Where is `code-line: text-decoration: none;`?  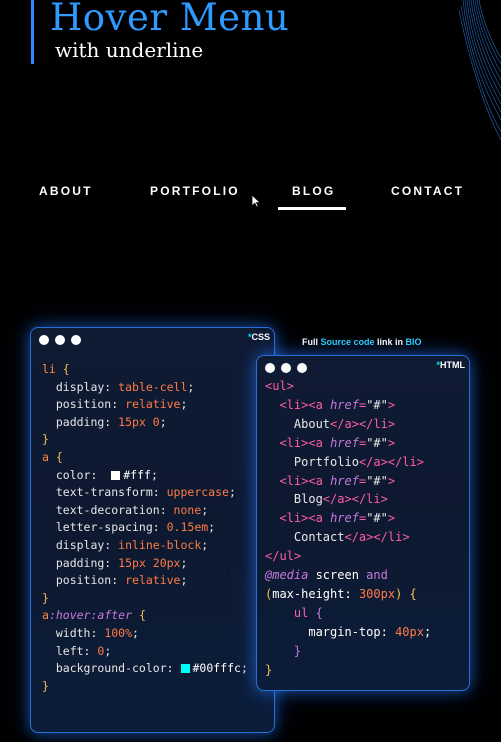 code-line: text-decoration: none; is located at coordinates (125, 509).